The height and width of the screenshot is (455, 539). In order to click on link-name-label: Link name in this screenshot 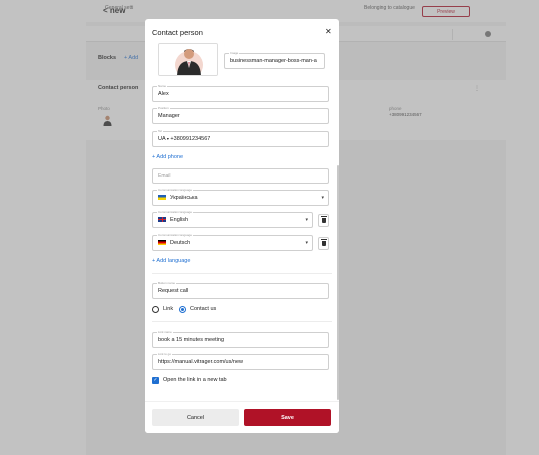, I will do `click(165, 332)`.